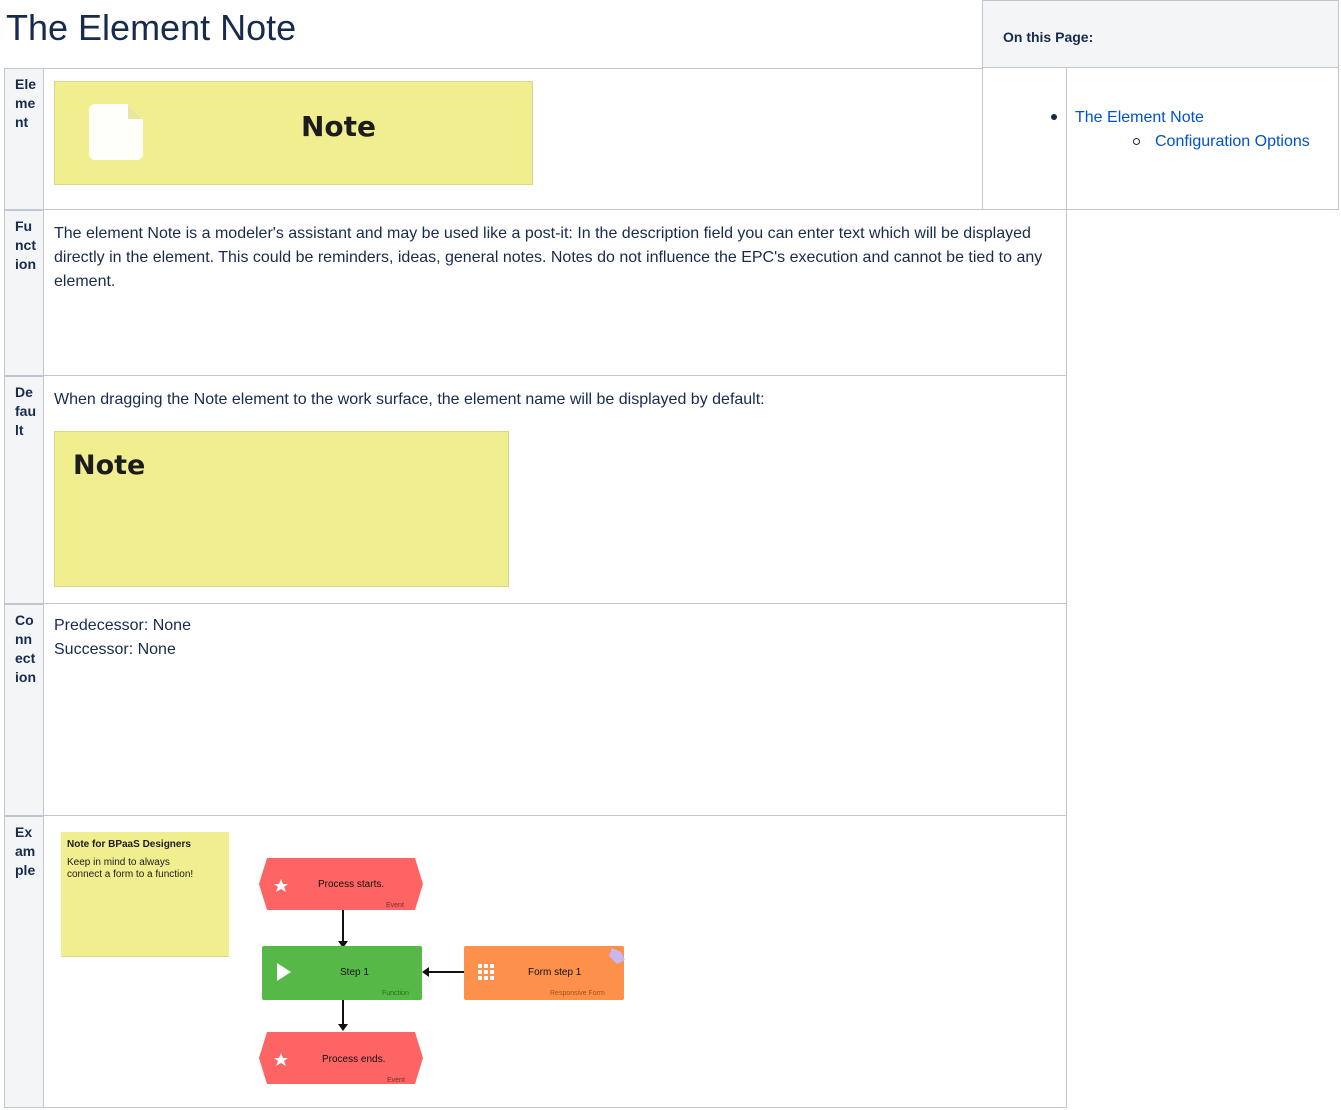 The height and width of the screenshot is (1110, 1341). Describe the element at coordinates (24, 139) in the screenshot. I see `row-label-element: Element` at that location.